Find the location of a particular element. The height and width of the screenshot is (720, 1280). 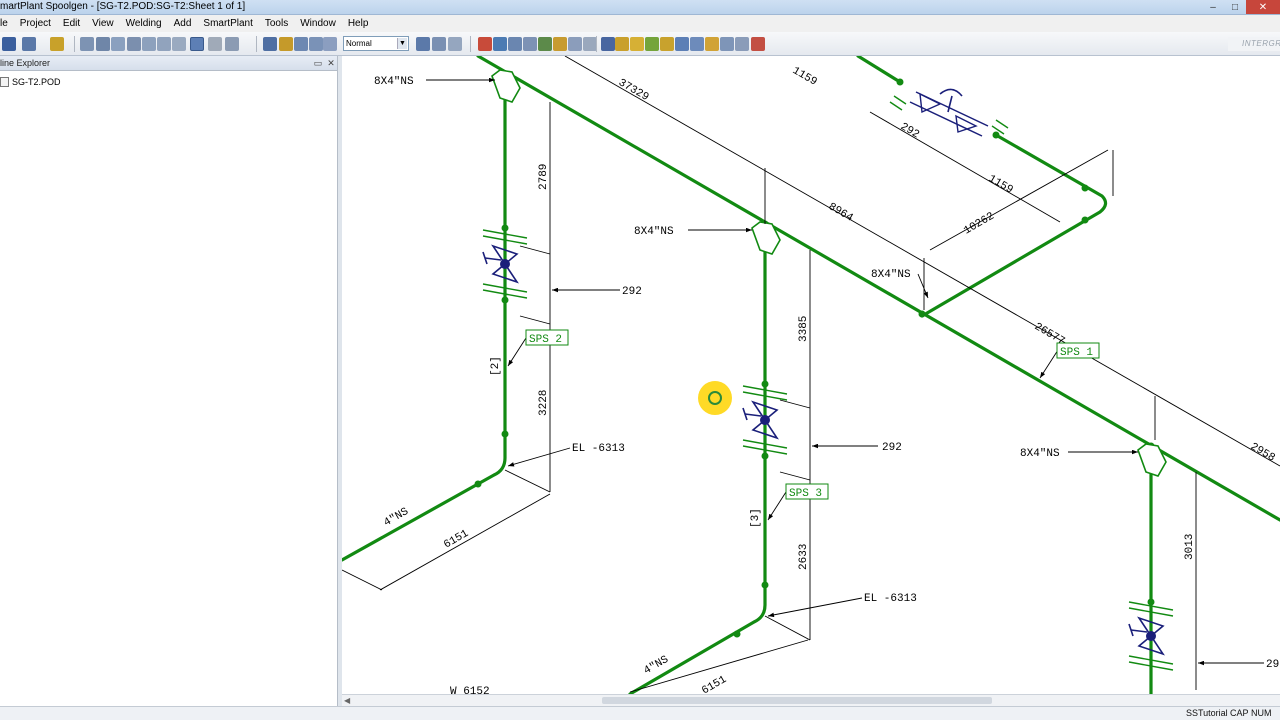

scale-icon is located at coordinates (330, 44).